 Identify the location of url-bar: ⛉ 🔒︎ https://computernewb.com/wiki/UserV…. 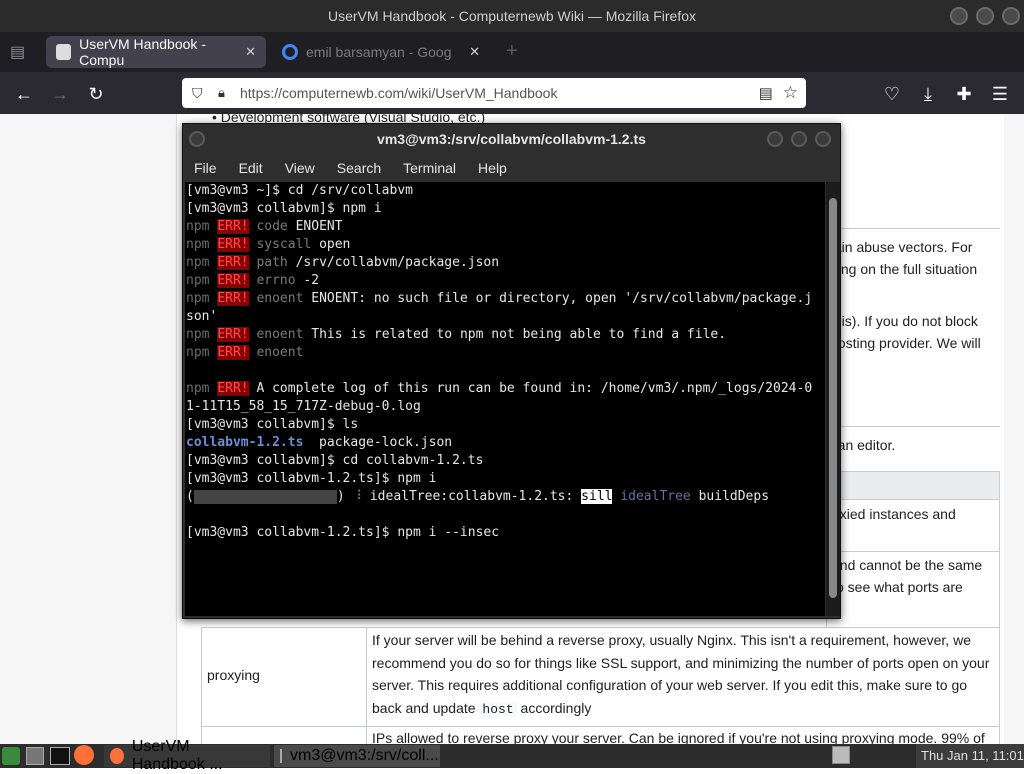
(494, 93).